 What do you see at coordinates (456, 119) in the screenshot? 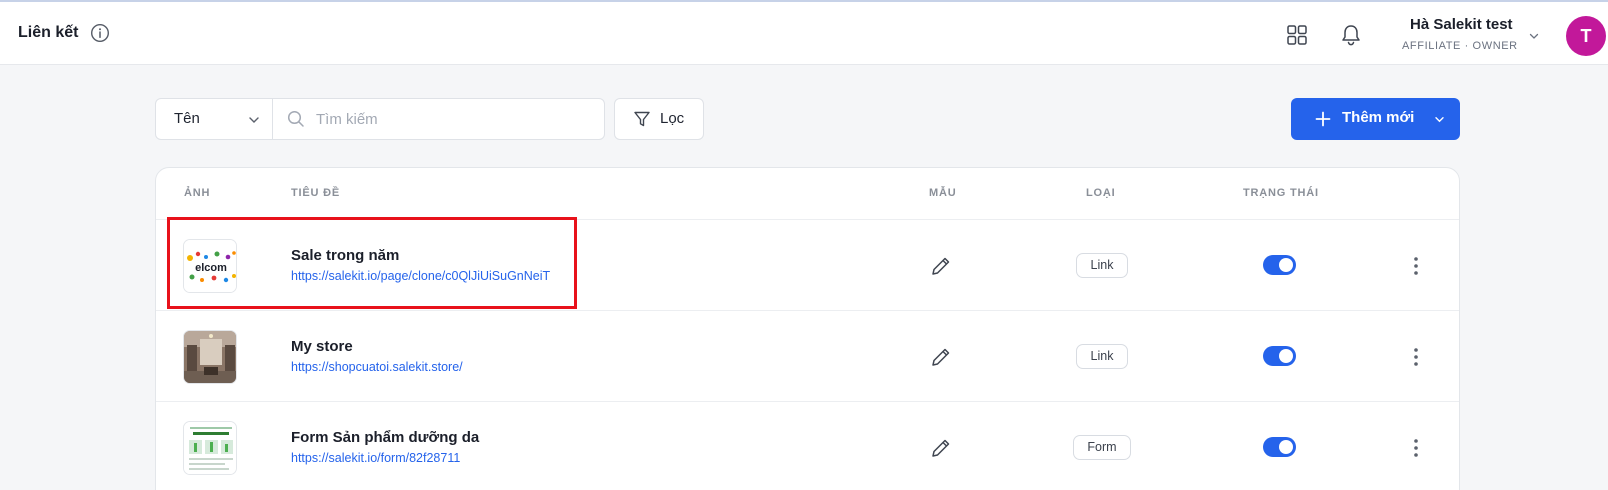
I see `search-input` at bounding box center [456, 119].